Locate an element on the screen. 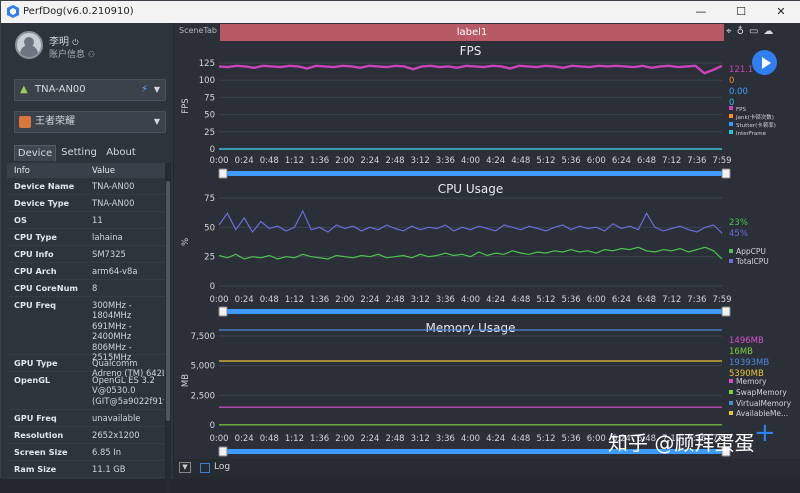  table-row: Ram Size 11.1 GB is located at coordinates (86, 469).